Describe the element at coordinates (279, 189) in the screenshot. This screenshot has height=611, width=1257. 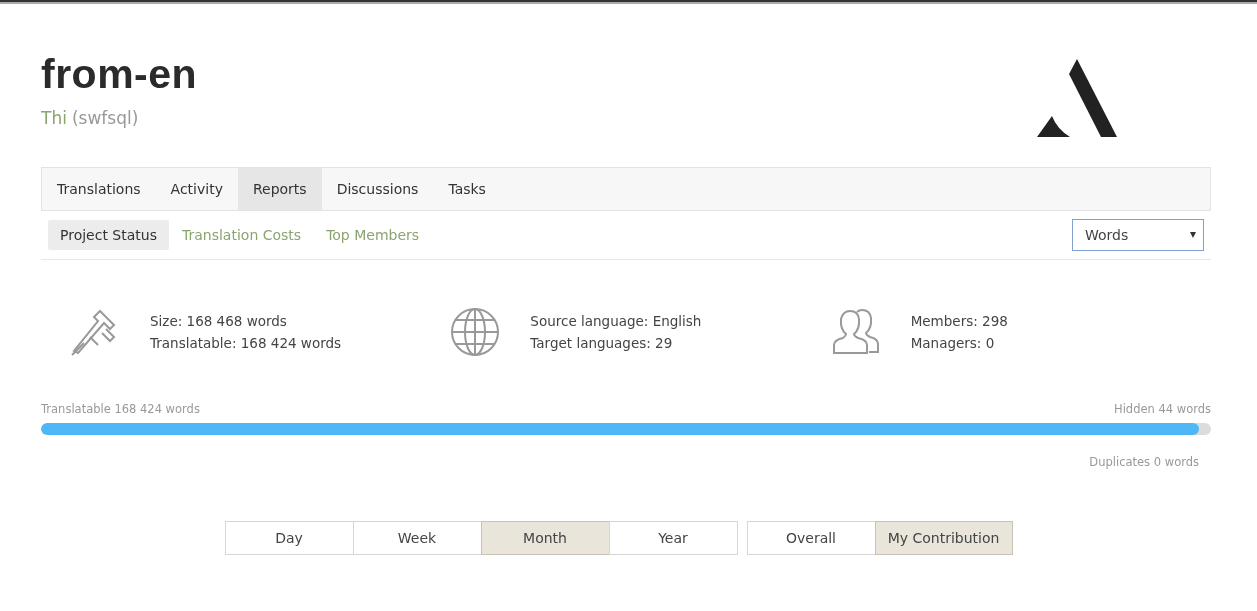
I see `nav-tab: Reports` at that location.